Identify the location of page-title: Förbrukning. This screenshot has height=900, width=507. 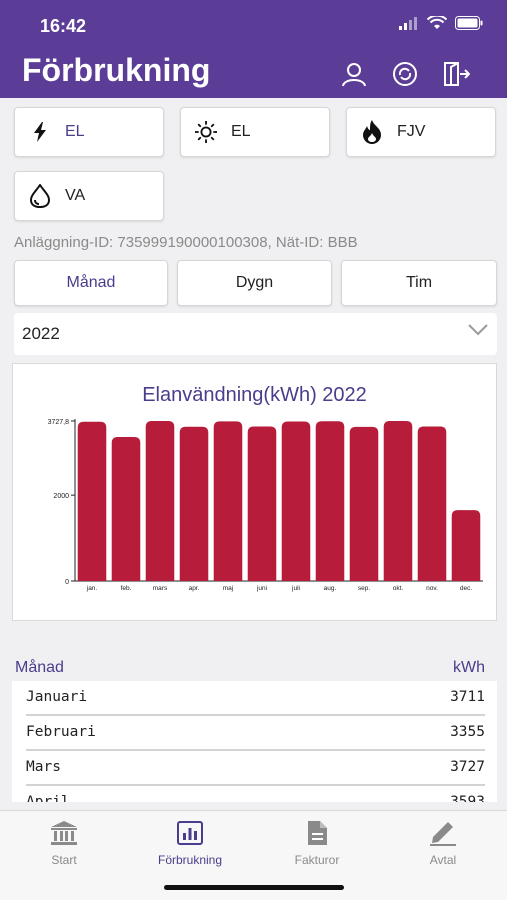
(116, 70).